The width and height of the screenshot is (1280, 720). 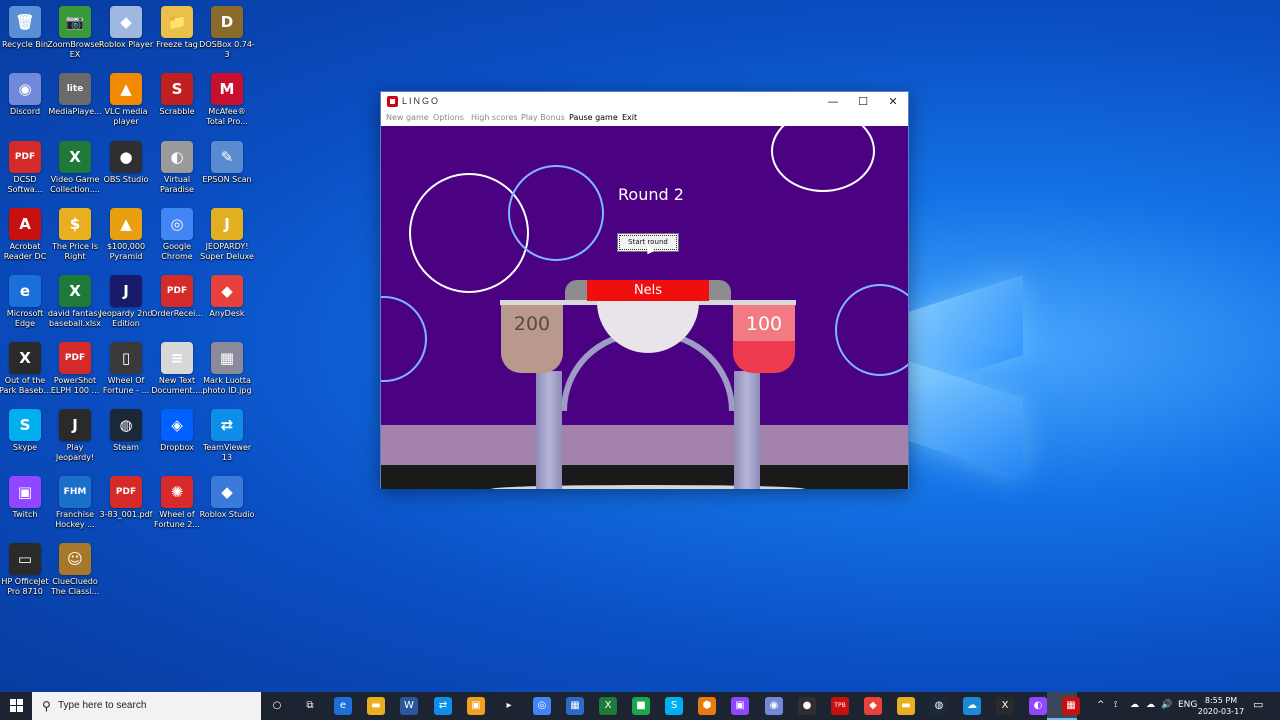 I want to click on desktop-icon: J Jeopardy 2nd Edition, so click(x=126, y=306).